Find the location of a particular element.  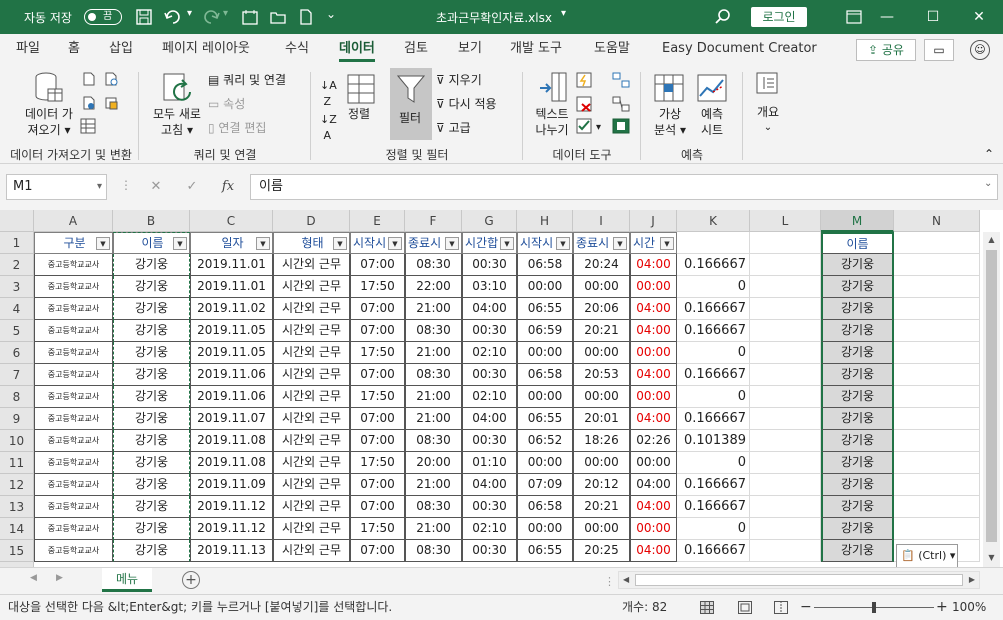

outline-button: 개요 ⌄ is located at coordinates (768, 120).